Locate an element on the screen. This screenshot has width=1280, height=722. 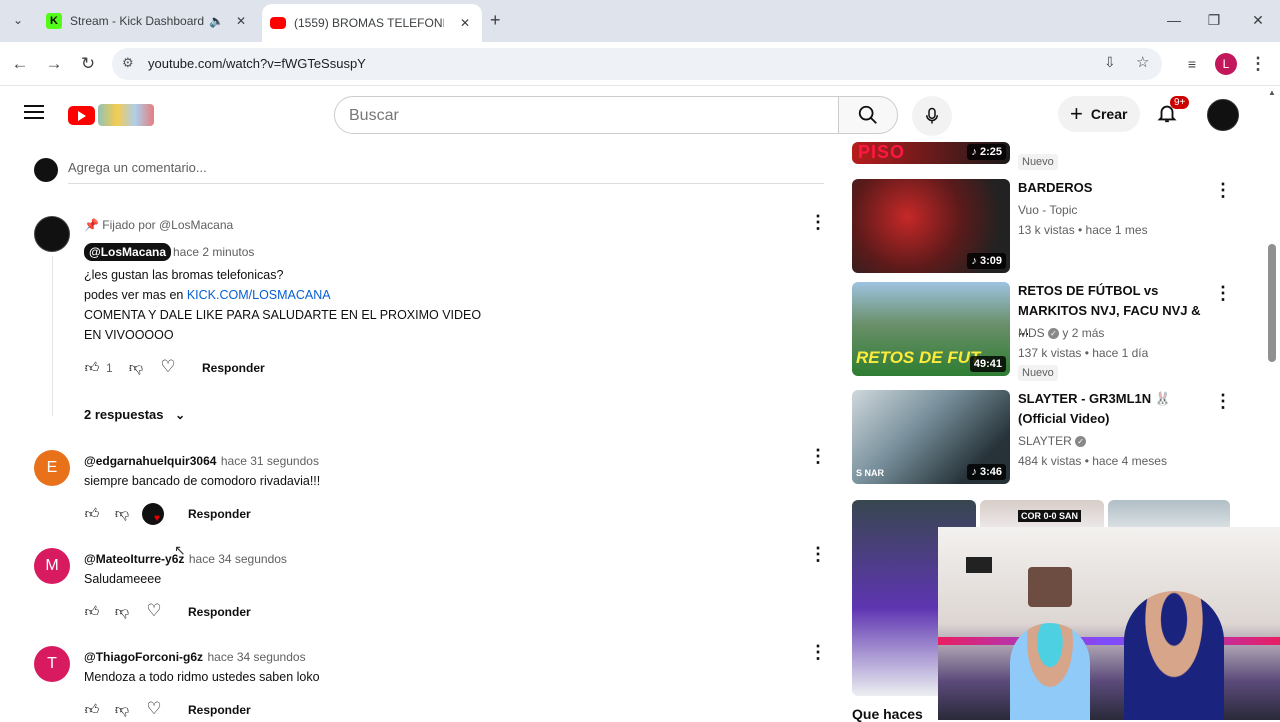
youtube-logo is located at coordinates (111, 115).